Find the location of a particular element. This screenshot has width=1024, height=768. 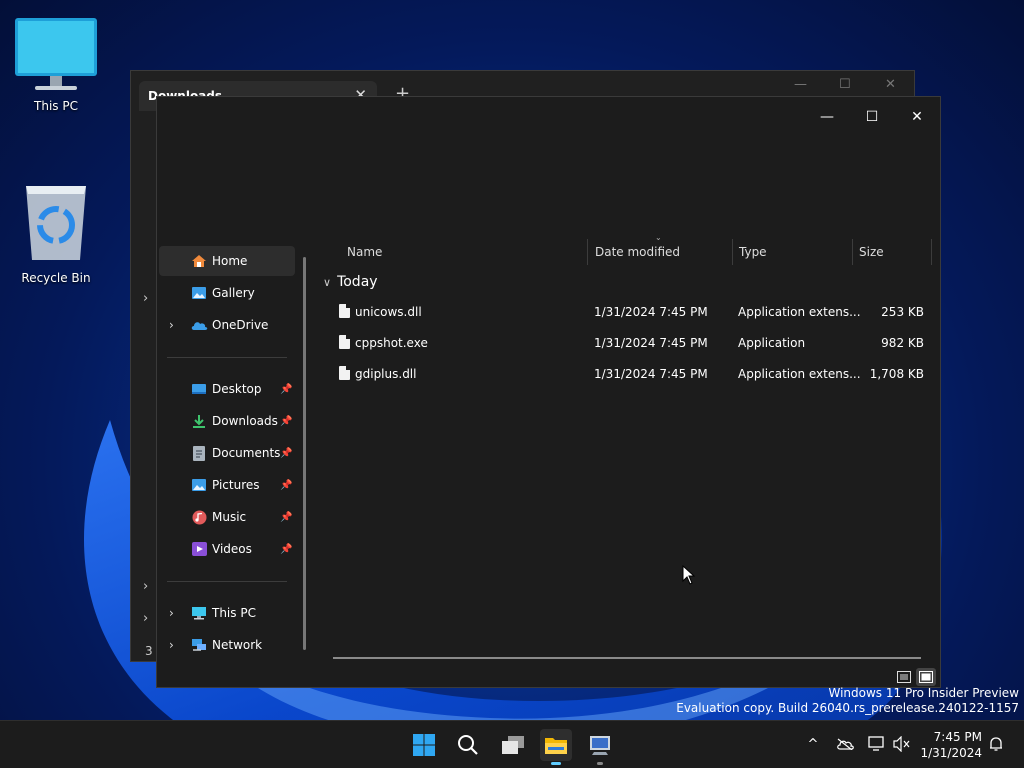

nav-item-videos: Videos 📌 is located at coordinates (227, 549).